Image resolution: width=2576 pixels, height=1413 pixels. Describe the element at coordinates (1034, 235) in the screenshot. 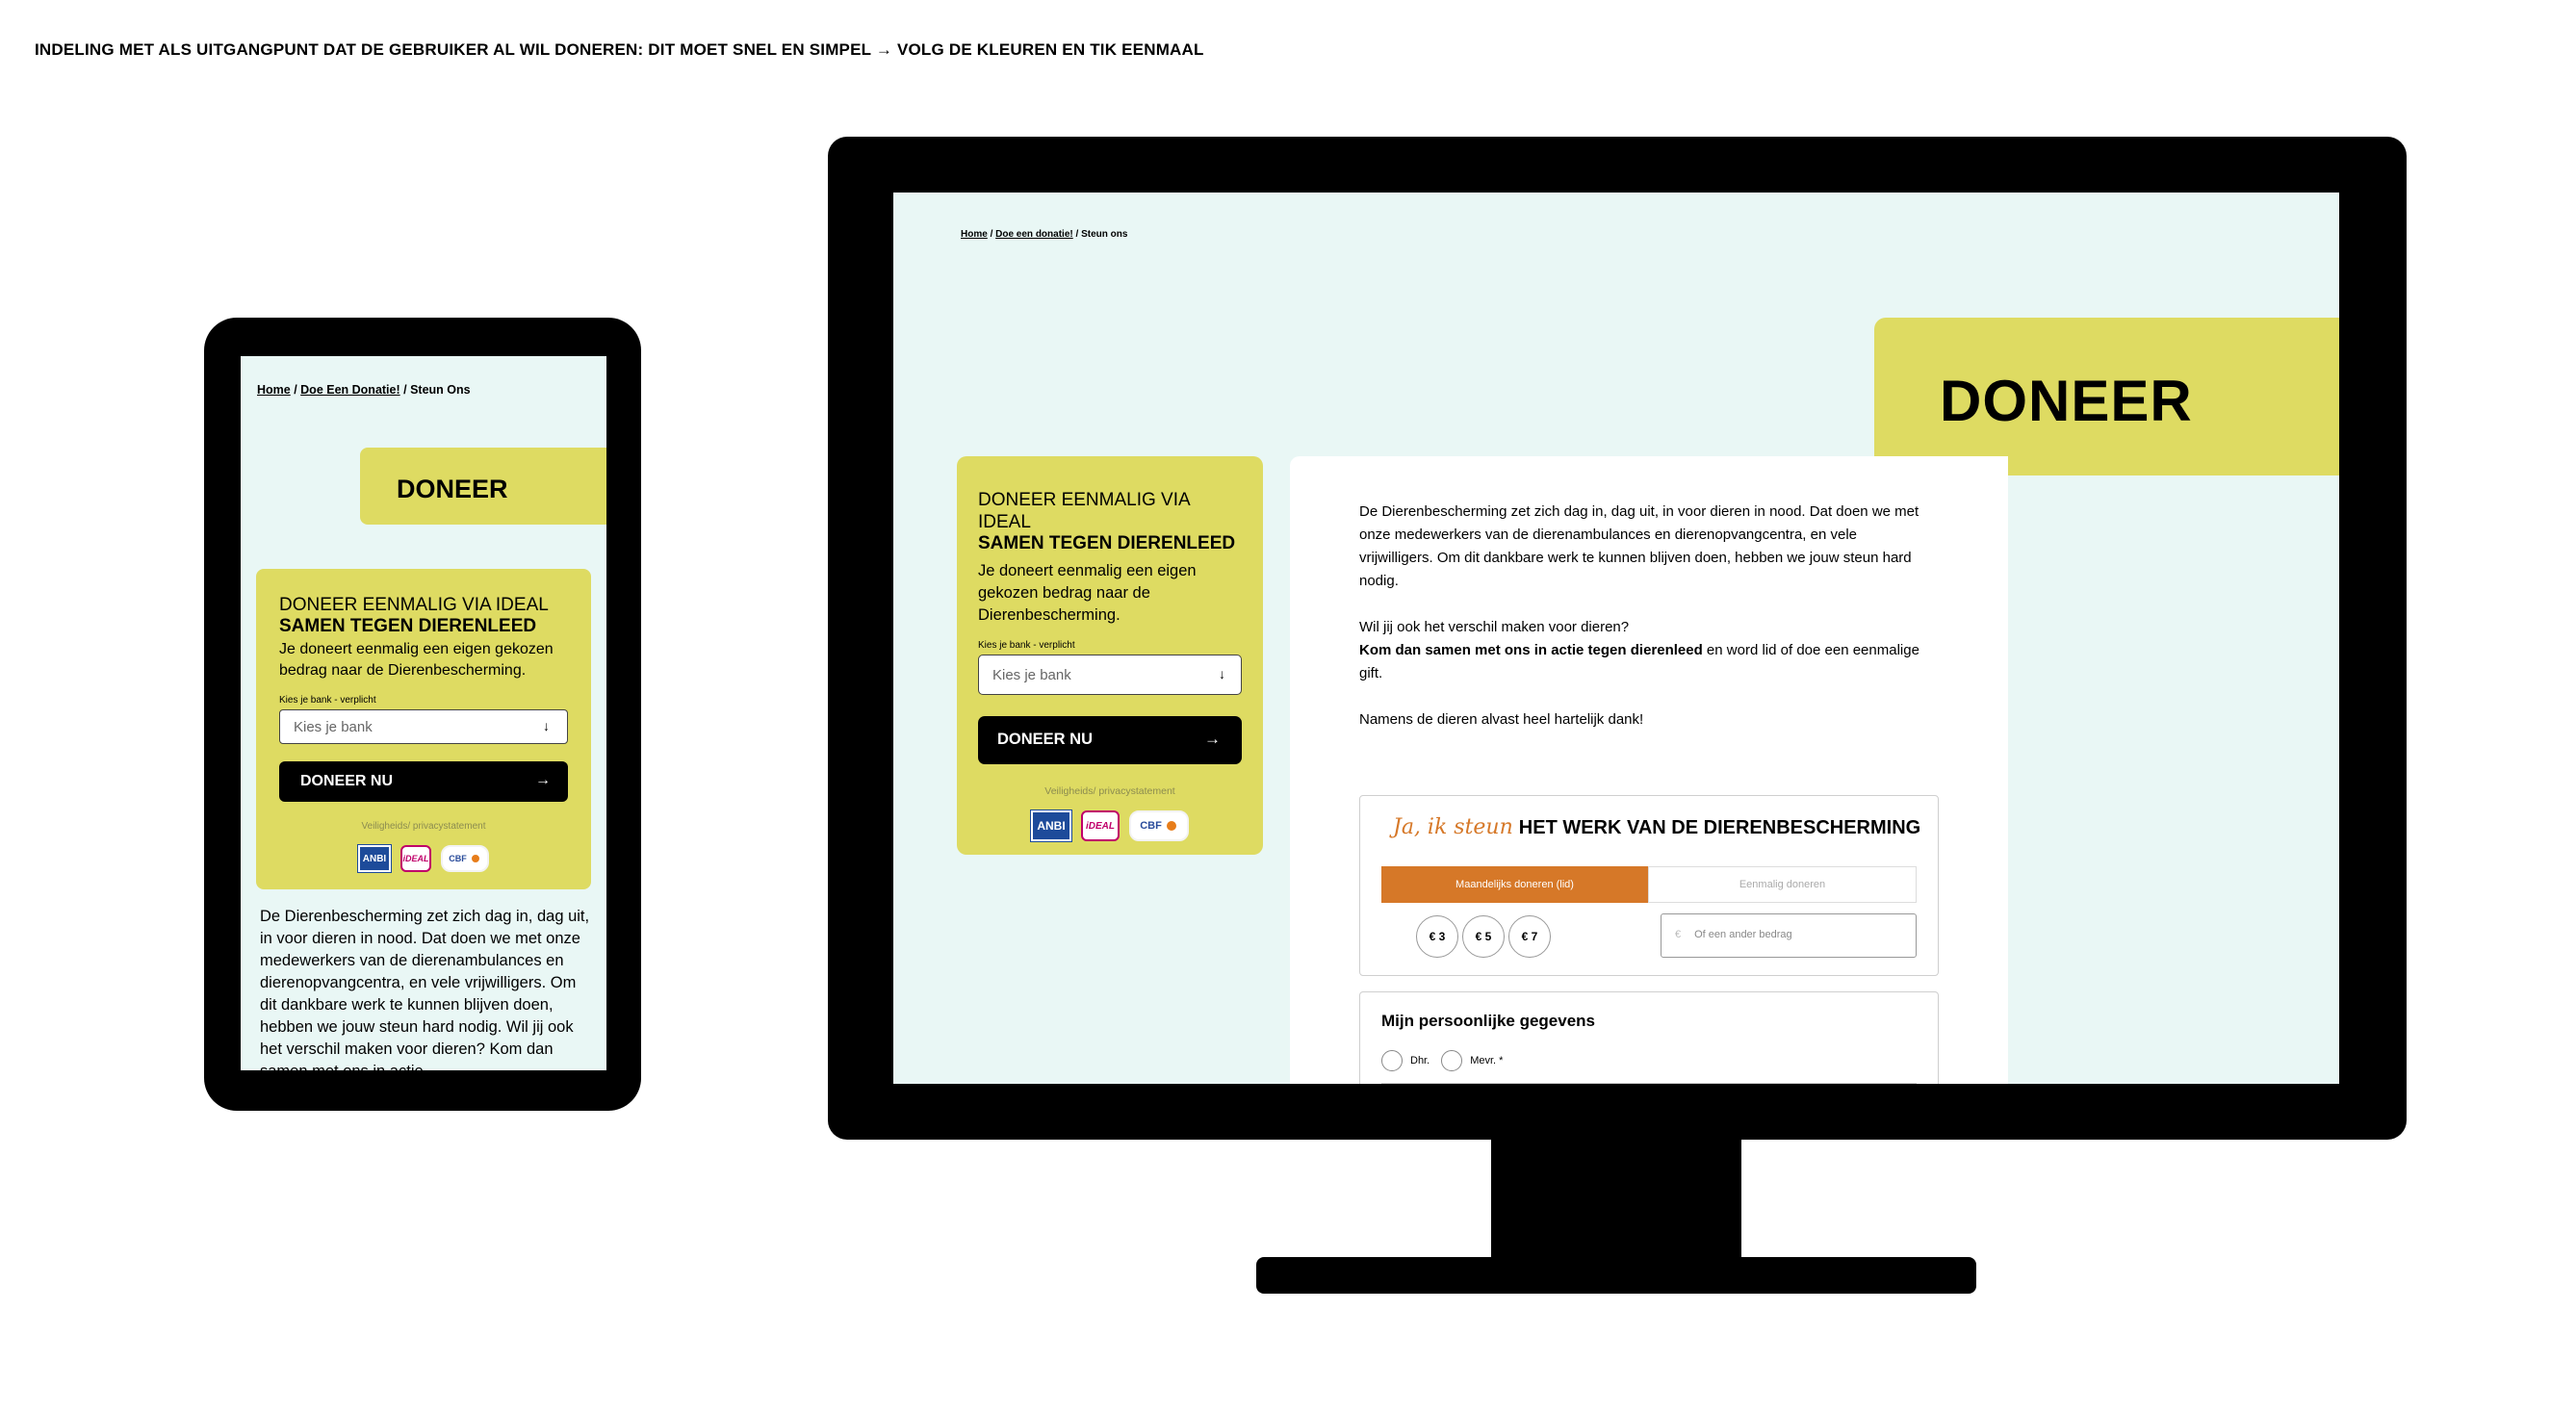

I see `breadcrumb-donate-link: Doe een donatie!` at that location.